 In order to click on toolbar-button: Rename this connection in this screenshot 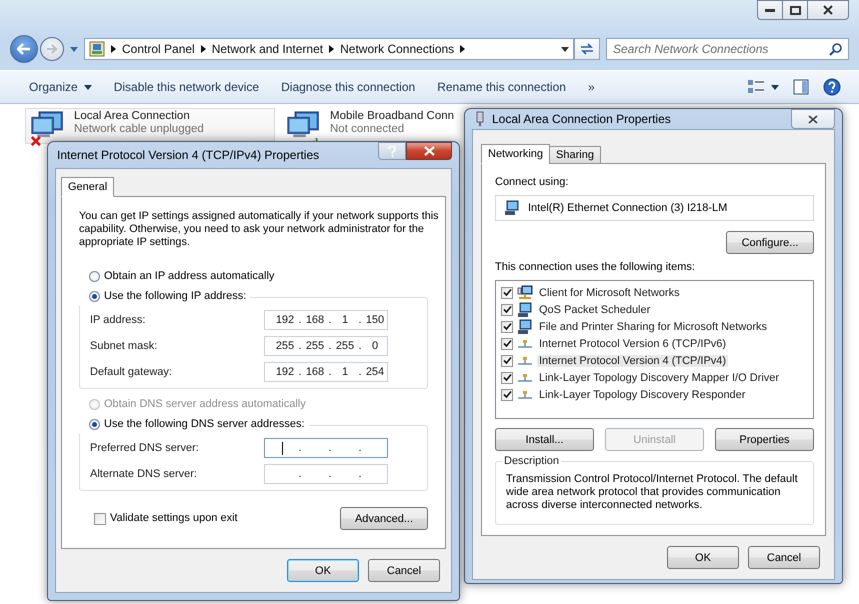, I will do `click(501, 87)`.